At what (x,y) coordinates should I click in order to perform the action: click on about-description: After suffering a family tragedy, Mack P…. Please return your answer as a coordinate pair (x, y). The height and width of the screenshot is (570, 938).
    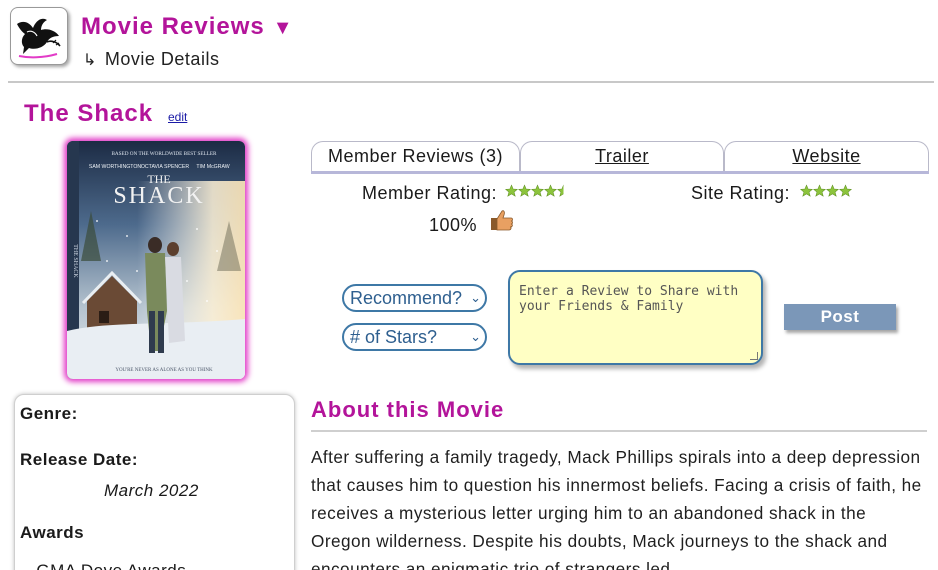
    Looking at the image, I should click on (616, 508).